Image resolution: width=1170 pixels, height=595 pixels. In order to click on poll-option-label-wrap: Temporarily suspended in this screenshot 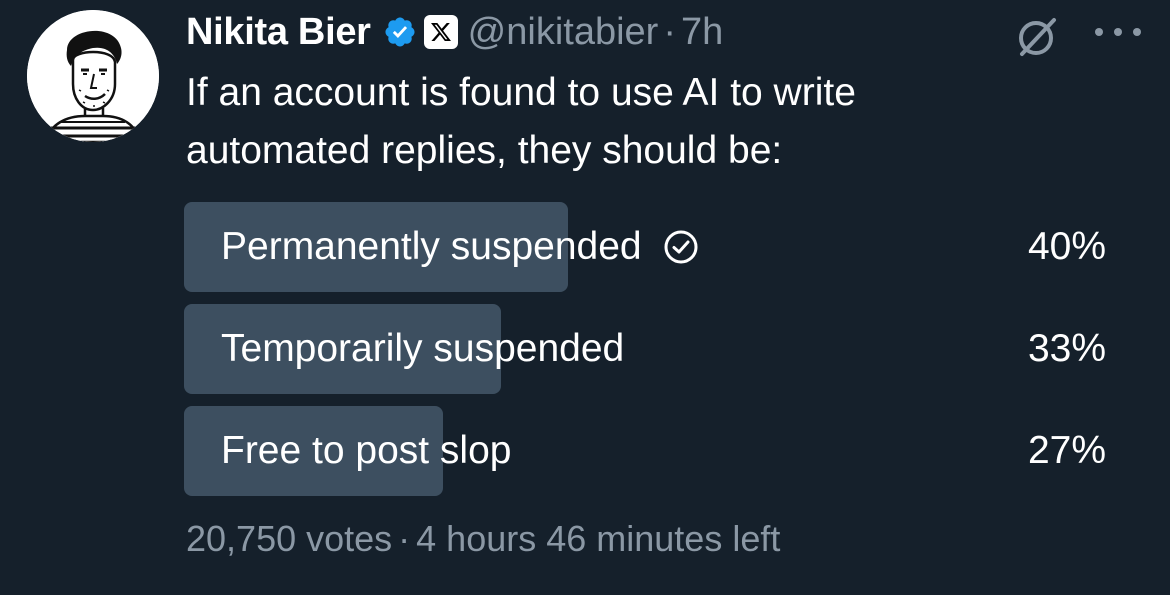, I will do `click(422, 349)`.